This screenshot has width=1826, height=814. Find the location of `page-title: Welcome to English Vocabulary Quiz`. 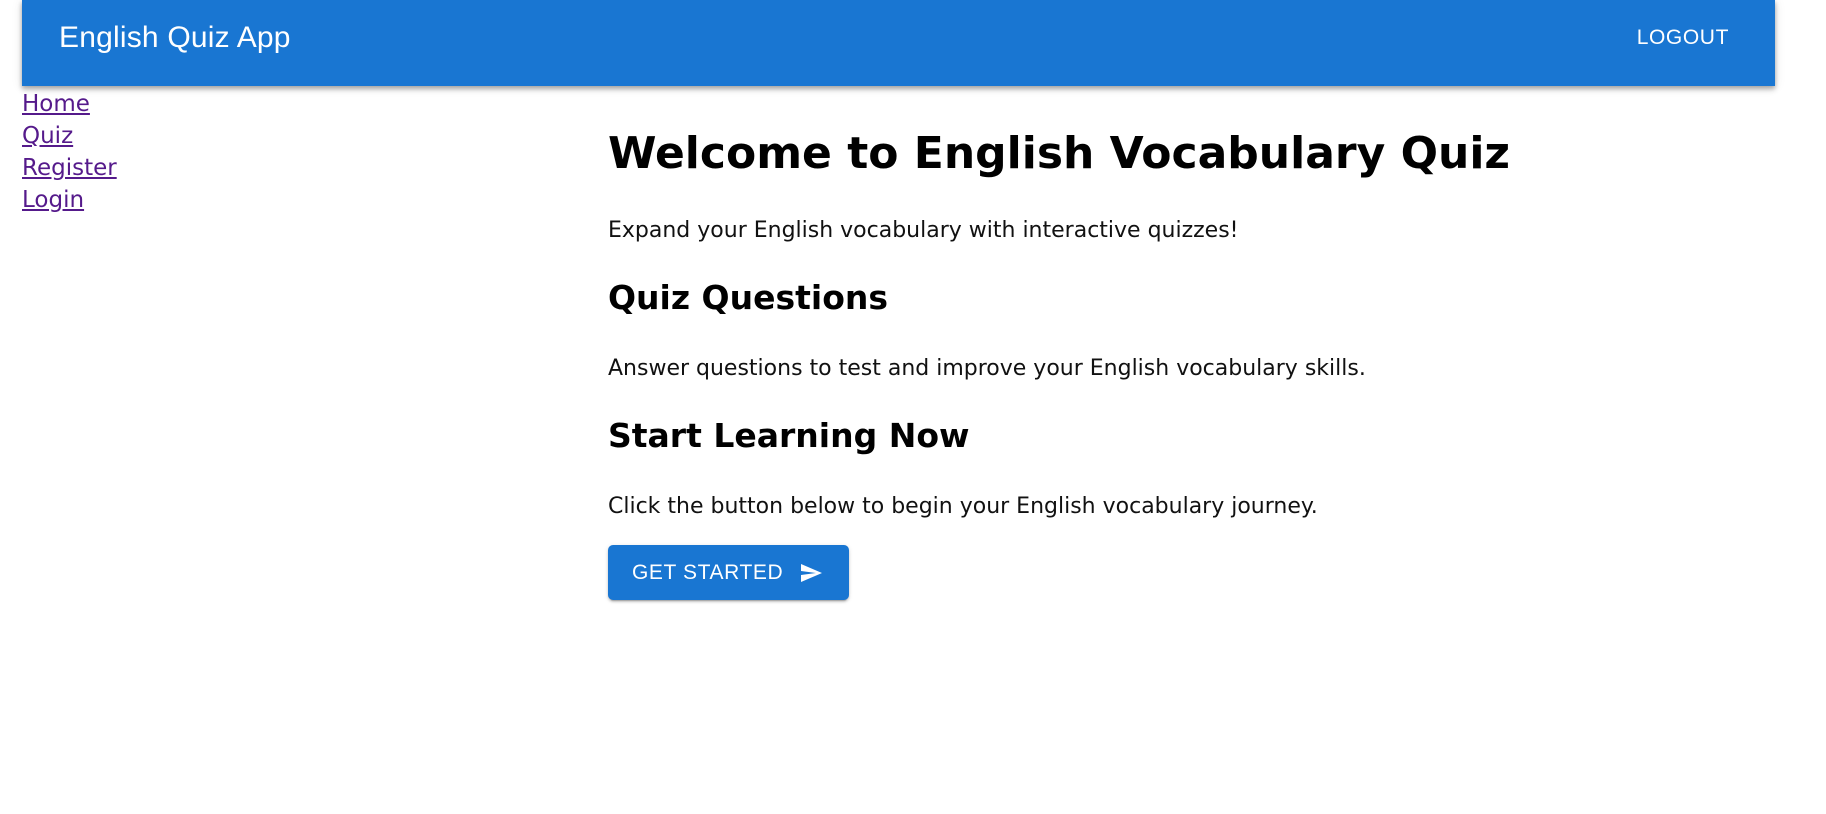

page-title: Welcome to English Vocabulary Quiz is located at coordinates (1059, 153).